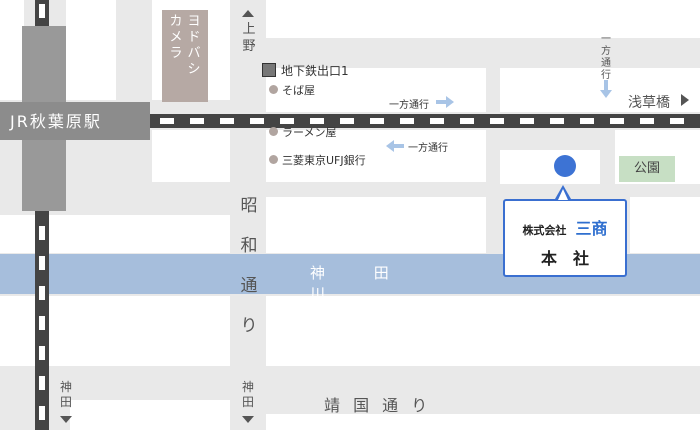 The height and width of the screenshot is (430, 700). I want to click on showa-dori-label: 昭和通り, so click(249, 266).